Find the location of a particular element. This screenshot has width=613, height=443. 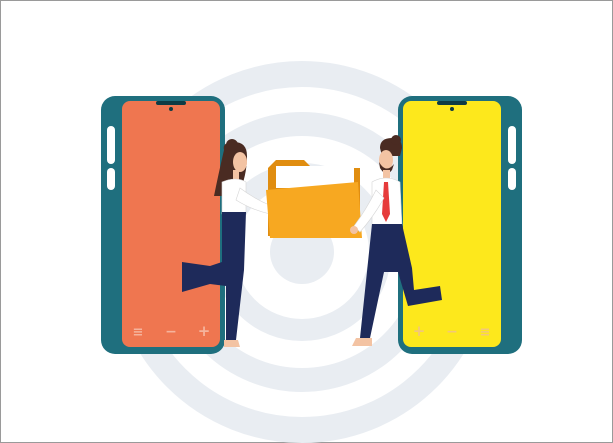

phone-left-side-button-top is located at coordinates (111, 145).